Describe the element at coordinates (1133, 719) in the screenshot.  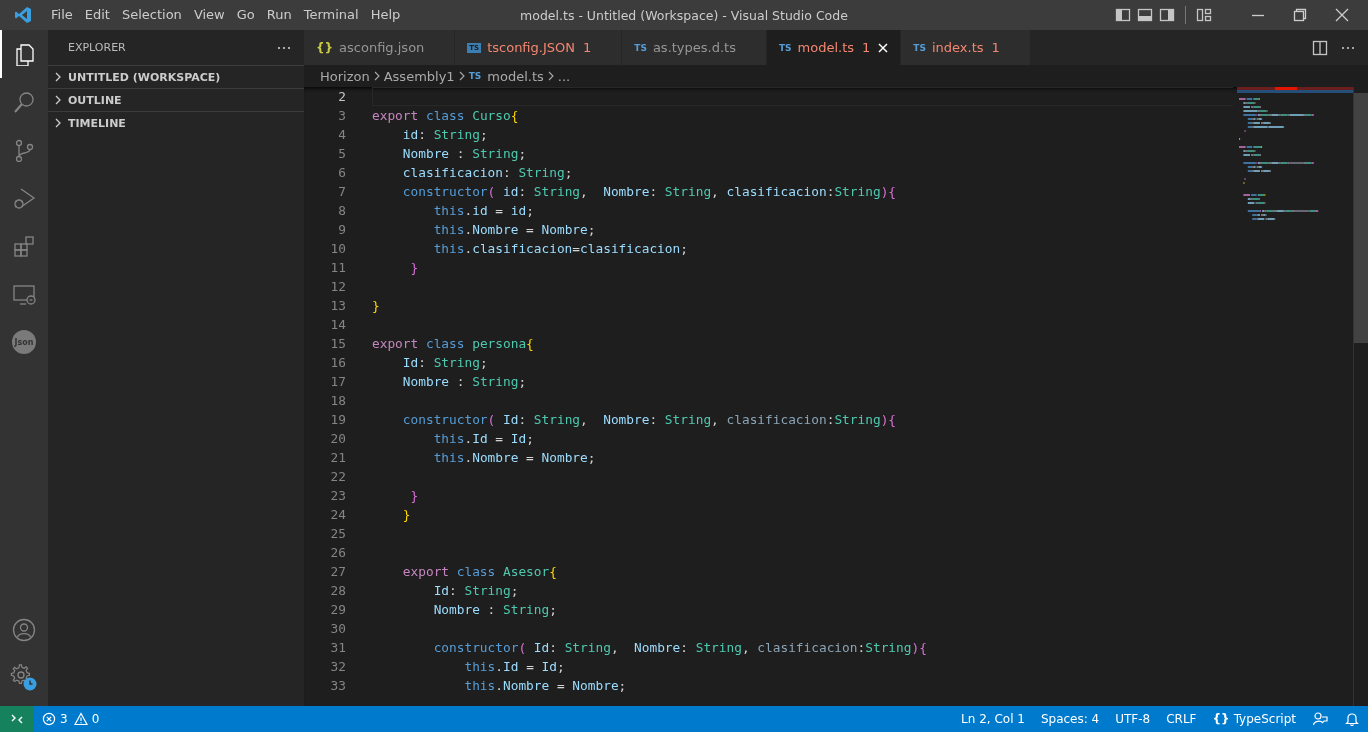
I see `status-item: UTF-8` at that location.